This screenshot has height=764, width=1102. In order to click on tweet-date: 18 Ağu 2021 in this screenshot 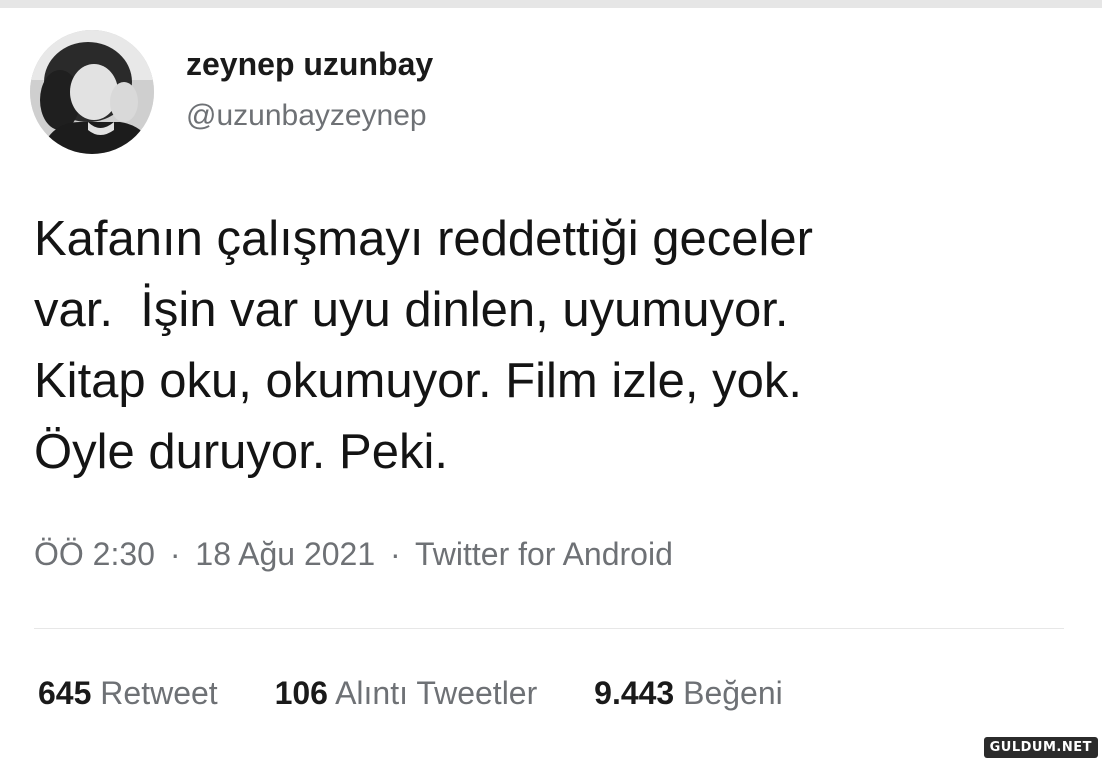, I will do `click(285, 554)`.